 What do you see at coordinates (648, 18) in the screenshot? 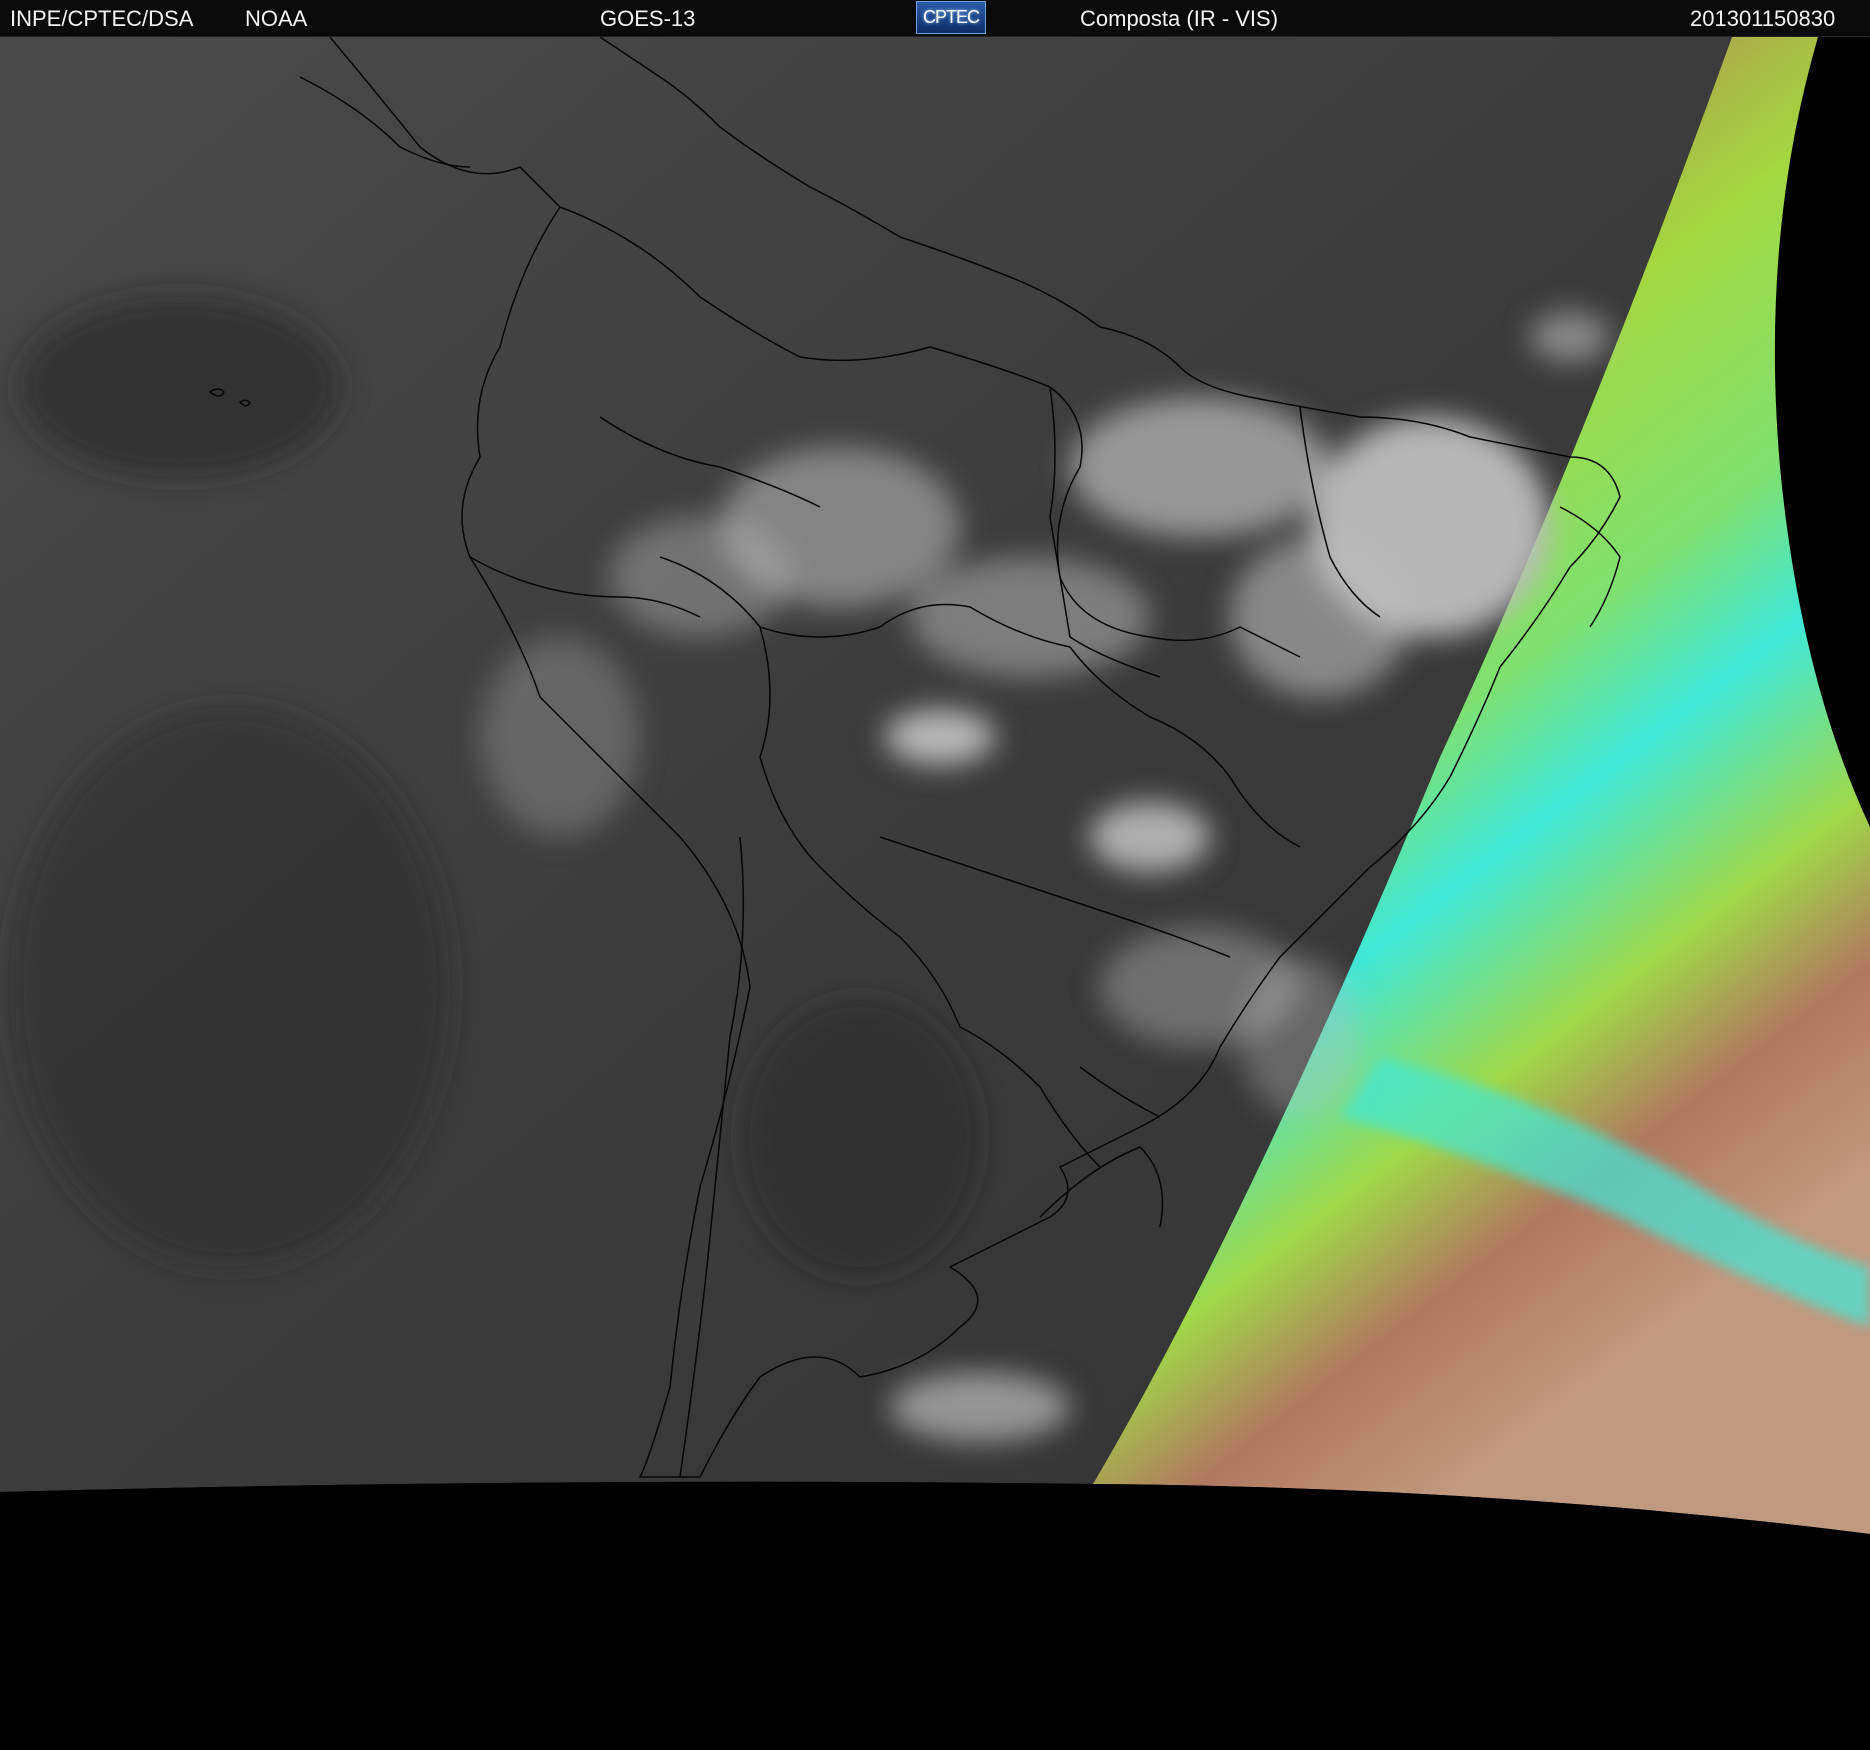
I see `satellite-label: GOES-13` at bounding box center [648, 18].